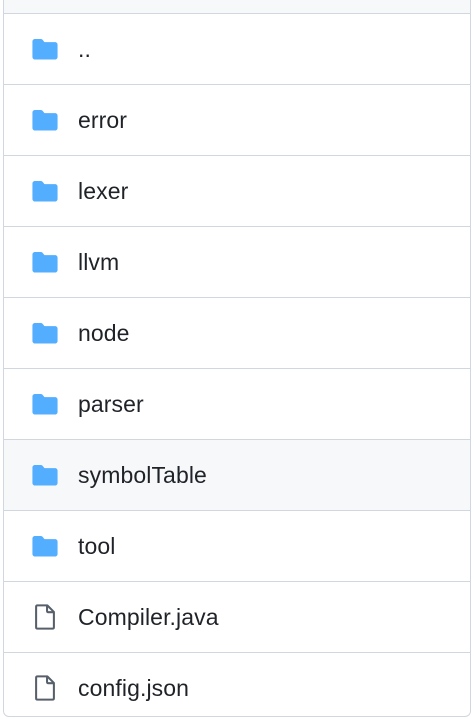 Image resolution: width=474 pixels, height=719 pixels. Describe the element at coordinates (237, 7) in the screenshot. I see `file-list-header` at that location.